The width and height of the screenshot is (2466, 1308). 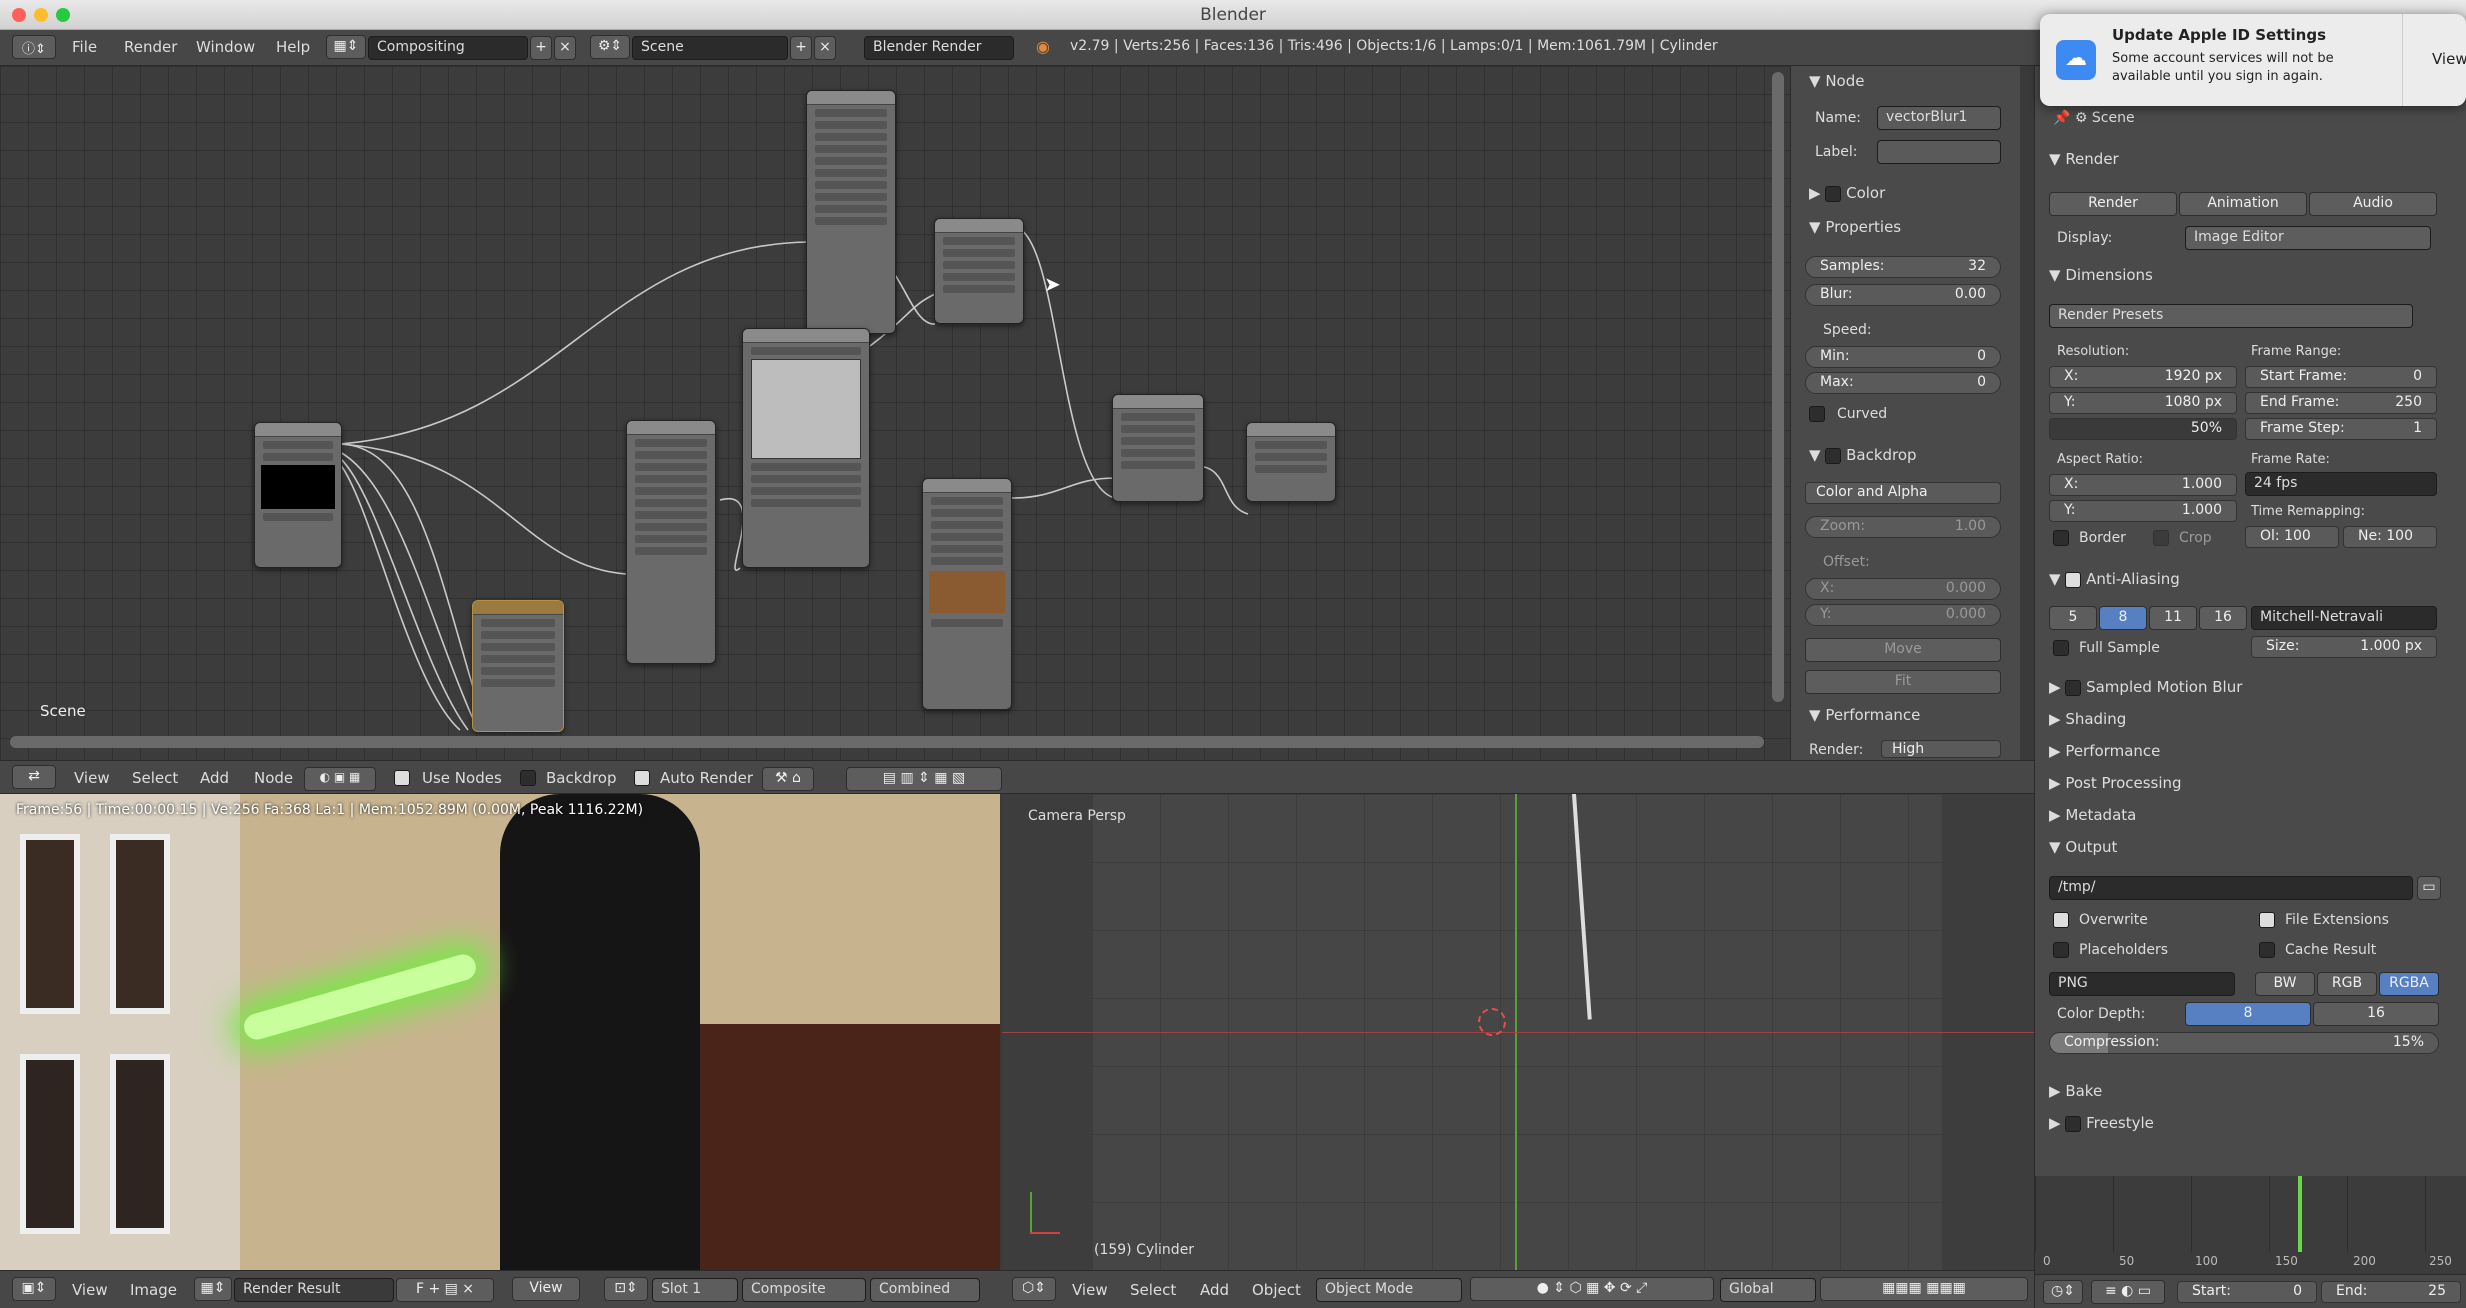 I want to click on menu-window: Window, so click(x=225, y=47).